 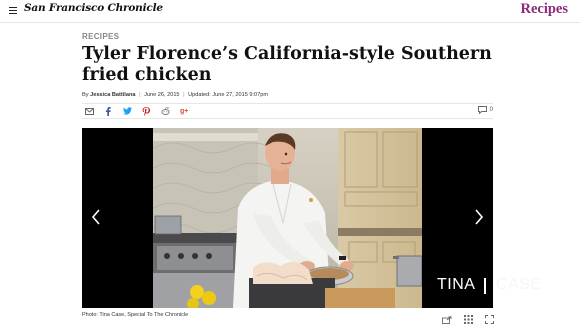 I want to click on gallery-prev-arrow-icon, so click(x=96, y=217).